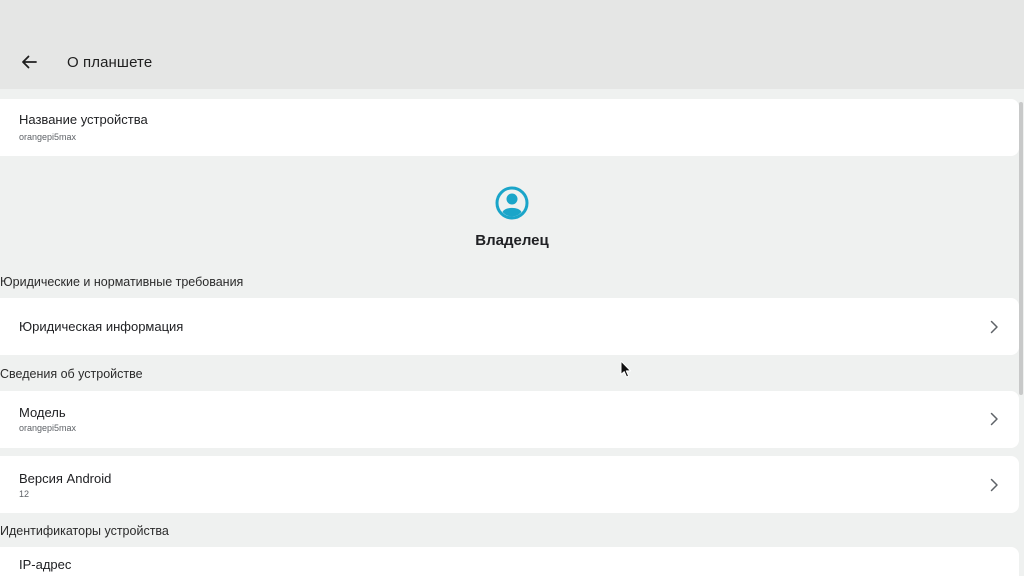 The height and width of the screenshot is (576, 1024). Describe the element at coordinates (71, 374) in the screenshot. I see `section-header-device-info: Сведения об устройстве` at that location.